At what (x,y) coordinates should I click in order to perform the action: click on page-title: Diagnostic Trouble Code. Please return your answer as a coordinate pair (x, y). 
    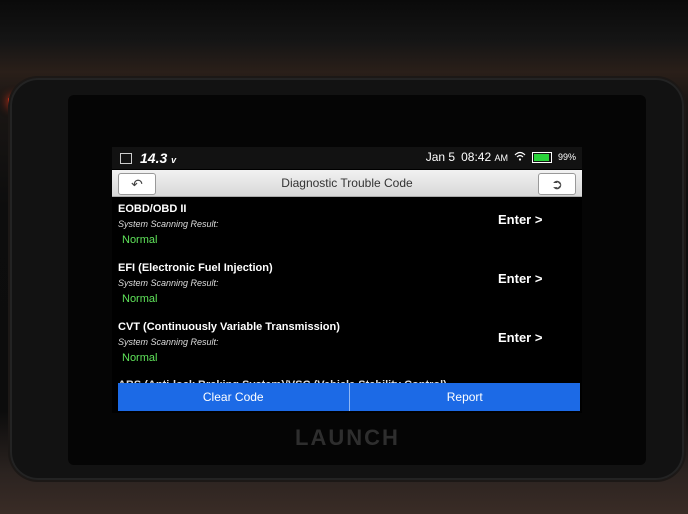
    Looking at the image, I should click on (347, 183).